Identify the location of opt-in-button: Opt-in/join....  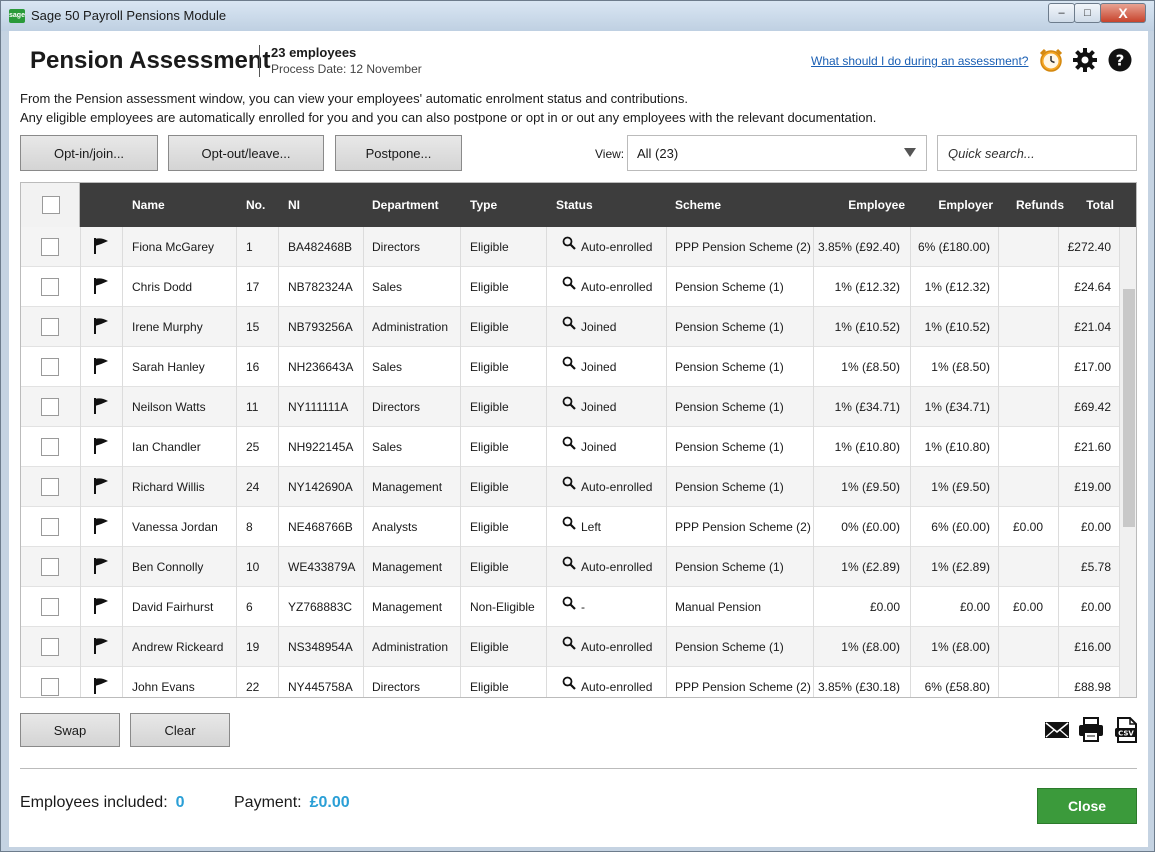
(89, 153).